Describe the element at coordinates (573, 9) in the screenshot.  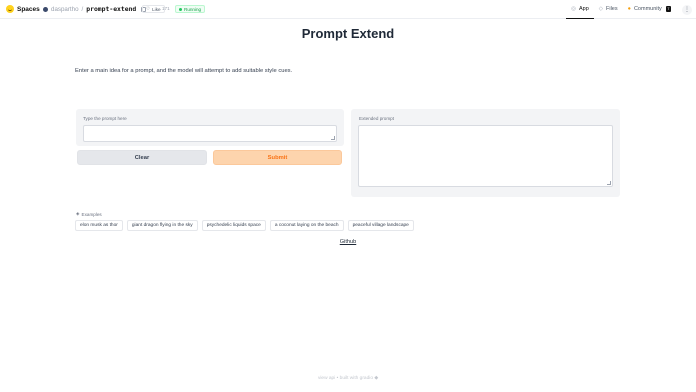
I see `app-icon: ◎` at that location.